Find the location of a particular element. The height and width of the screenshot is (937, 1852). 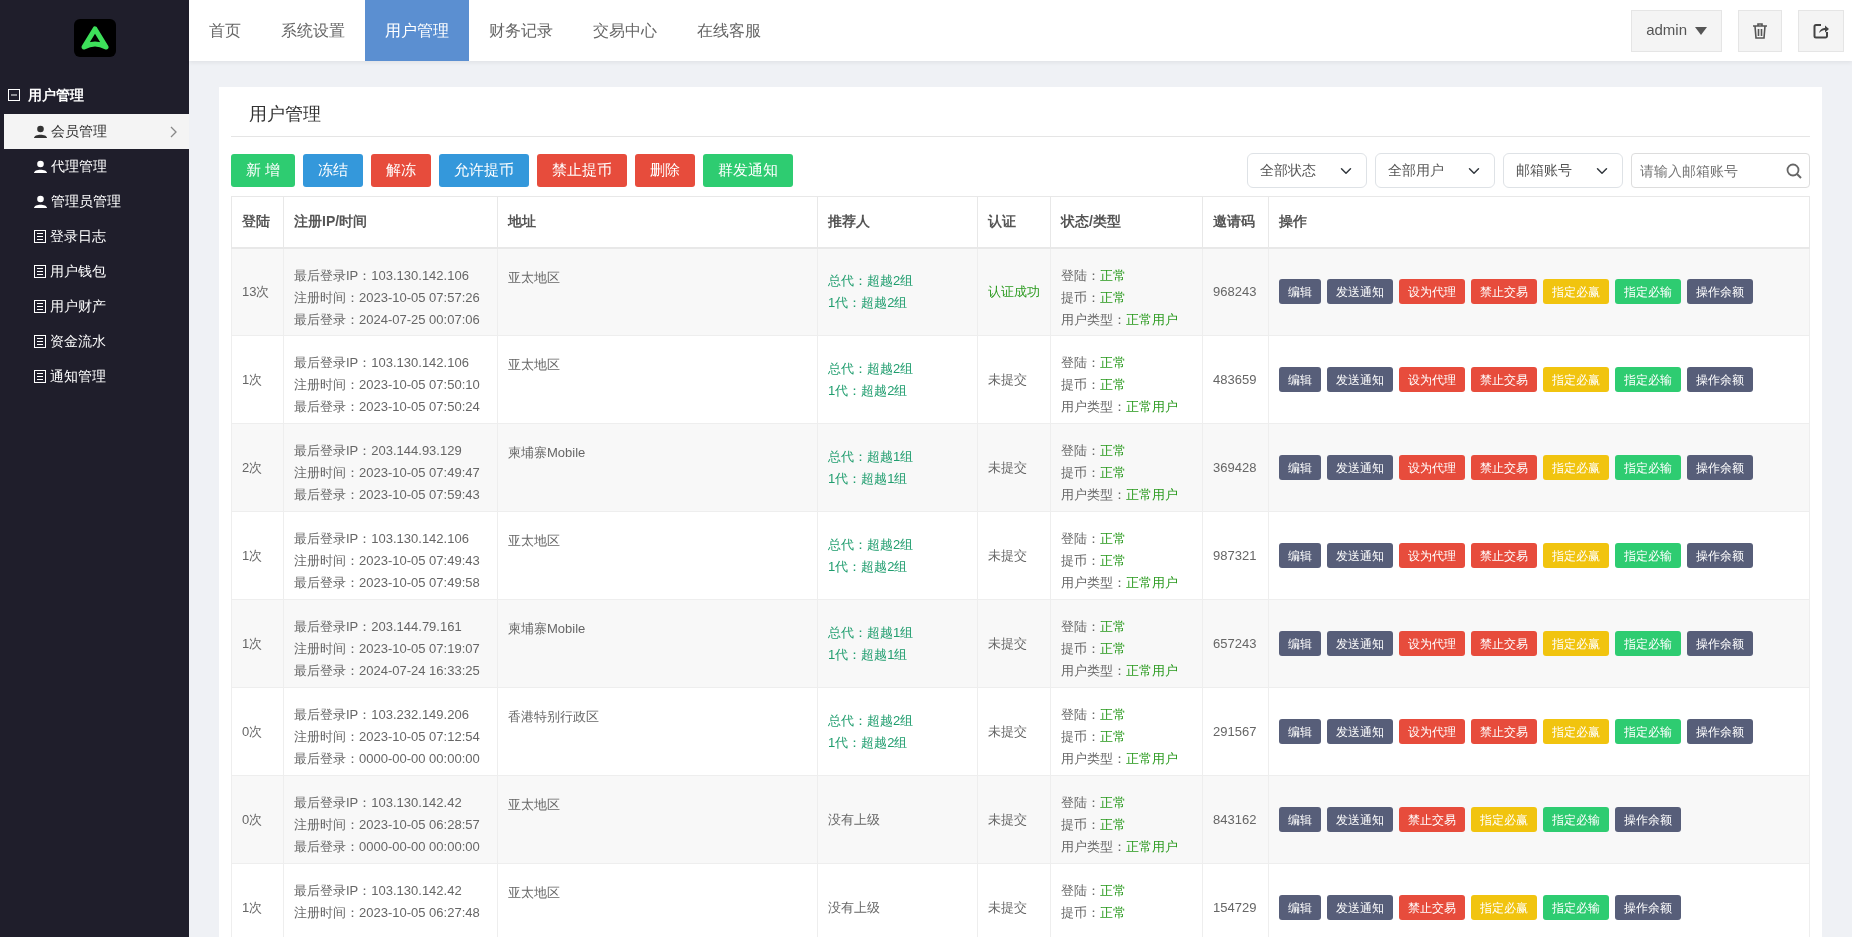

info-line: 注册时间：2023-10-05 07:19:07 is located at coordinates (387, 649).